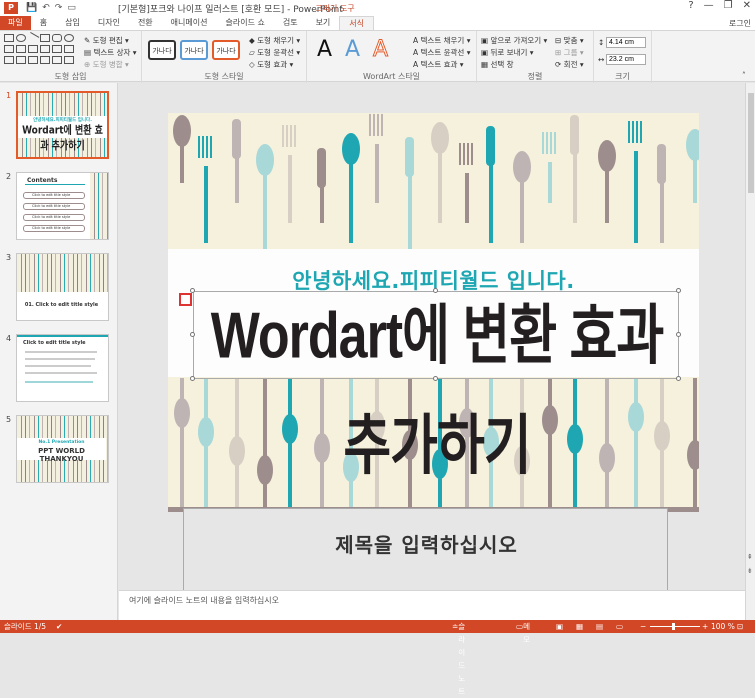 This screenshot has width=755, height=698. Describe the element at coordinates (192, 378) in the screenshot. I see `resize-handle-bl` at that location.